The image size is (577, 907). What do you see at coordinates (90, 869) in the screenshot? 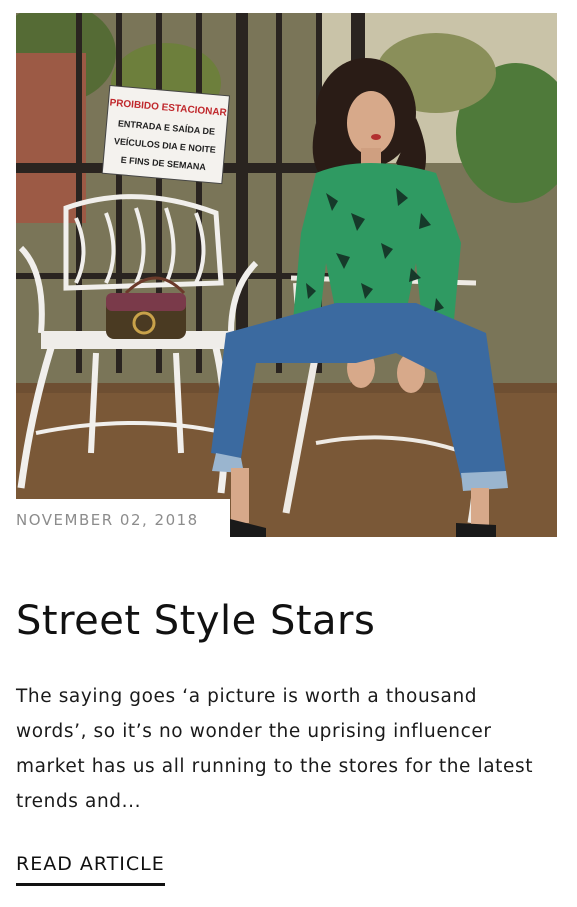
I see `read-article-link: READ ARTICLE` at bounding box center [90, 869].